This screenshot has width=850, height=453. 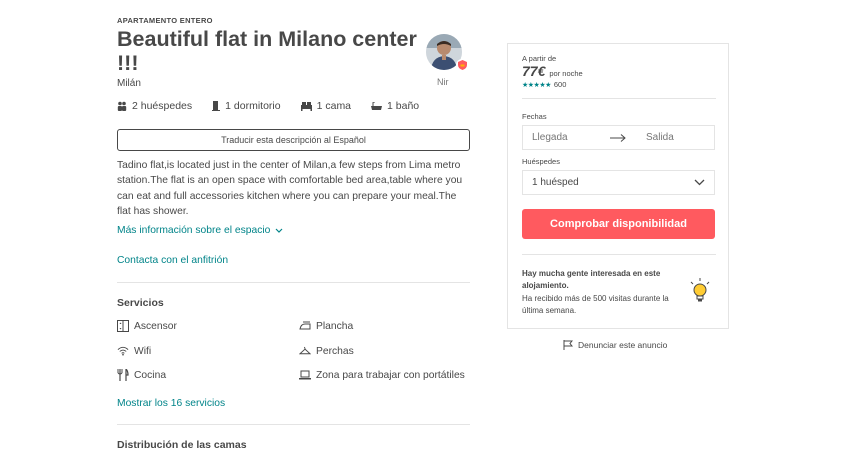 I want to click on guests-icon, so click(x=122, y=106).